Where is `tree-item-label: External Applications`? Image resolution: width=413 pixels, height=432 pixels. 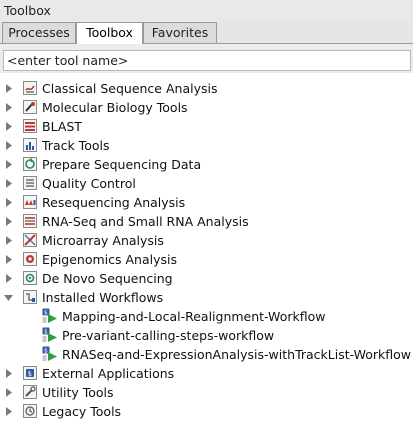
tree-item-label: External Applications is located at coordinates (108, 373).